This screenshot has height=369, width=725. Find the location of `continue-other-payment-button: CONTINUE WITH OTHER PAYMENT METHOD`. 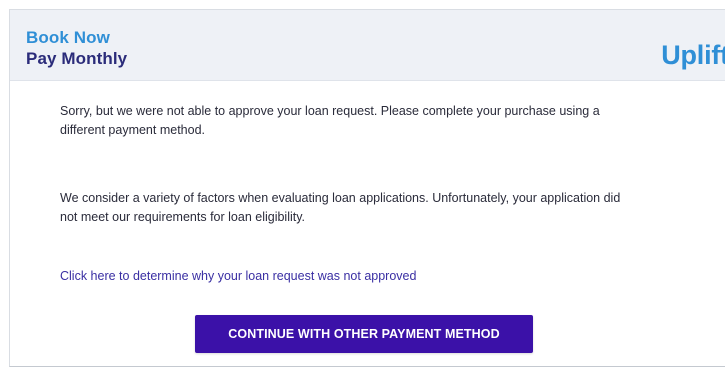

continue-other-payment-button: CONTINUE WITH OTHER PAYMENT METHOD is located at coordinates (364, 334).